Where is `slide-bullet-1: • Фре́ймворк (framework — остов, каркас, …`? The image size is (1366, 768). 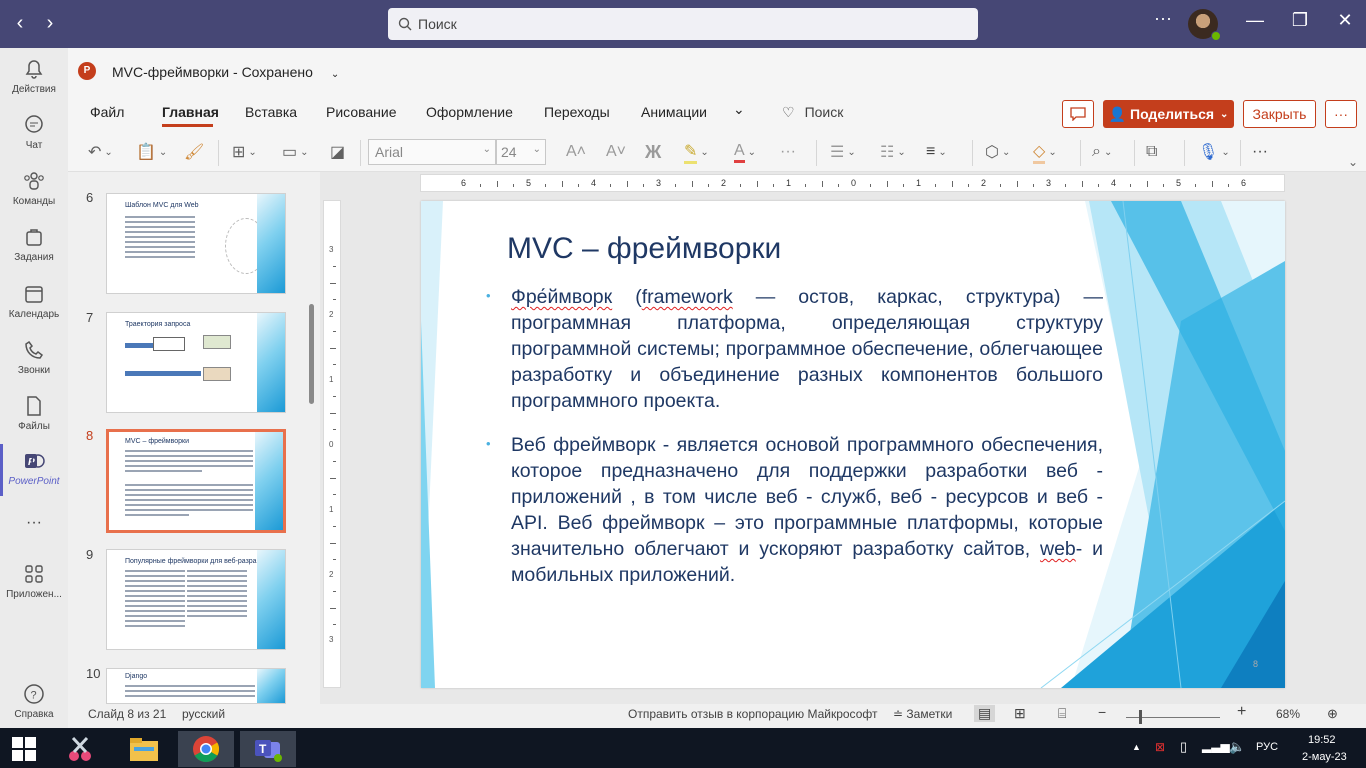
slide-bullet-1: • Фре́ймворк (framework — остов, каркас, … is located at coordinates (794, 349).